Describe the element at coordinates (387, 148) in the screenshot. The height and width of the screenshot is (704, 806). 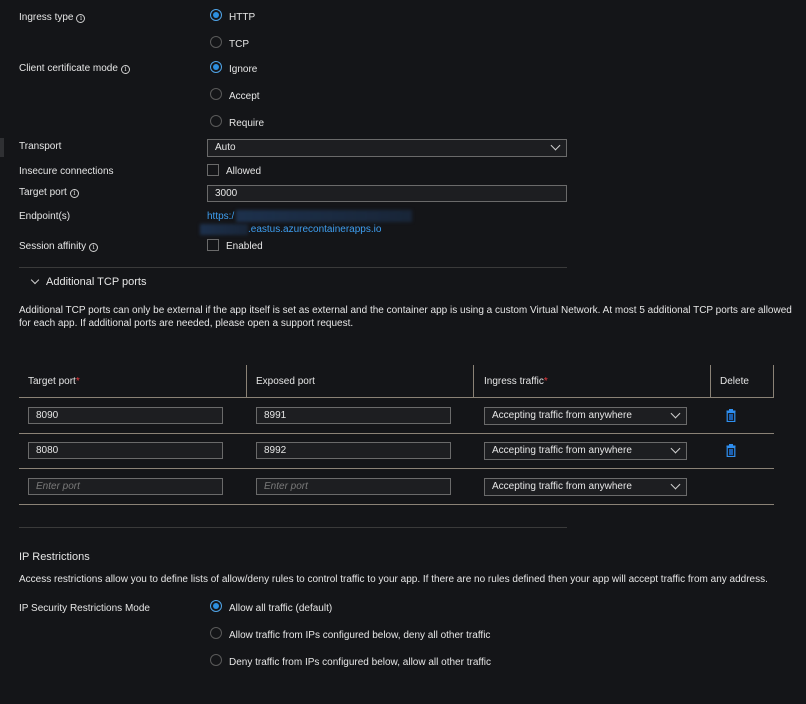
I see `transport-select: Auto` at that location.